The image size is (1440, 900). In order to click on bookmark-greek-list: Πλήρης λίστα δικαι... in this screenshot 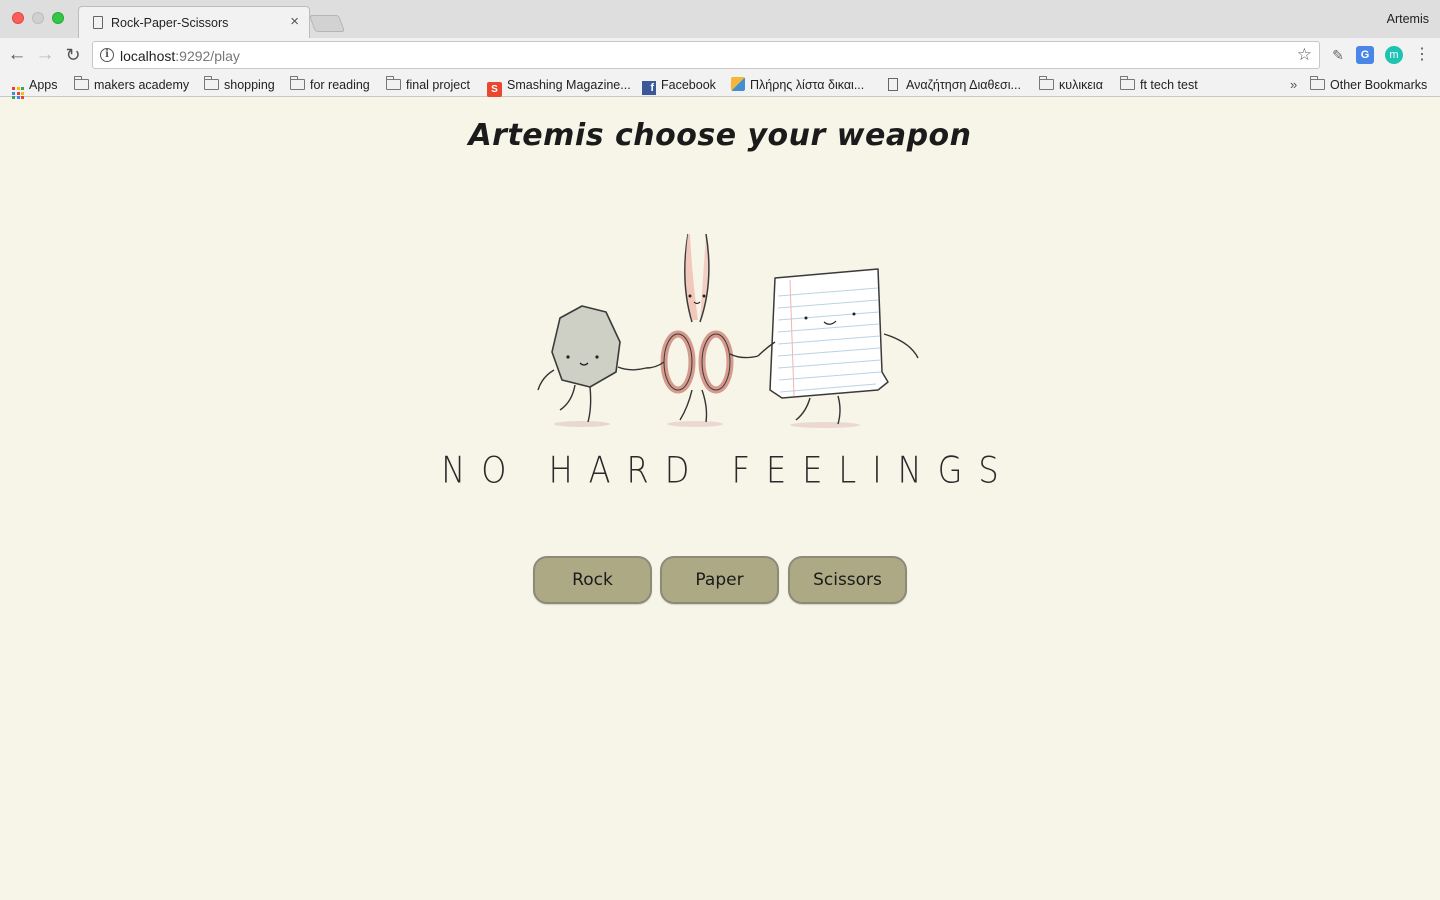, I will do `click(797, 85)`.